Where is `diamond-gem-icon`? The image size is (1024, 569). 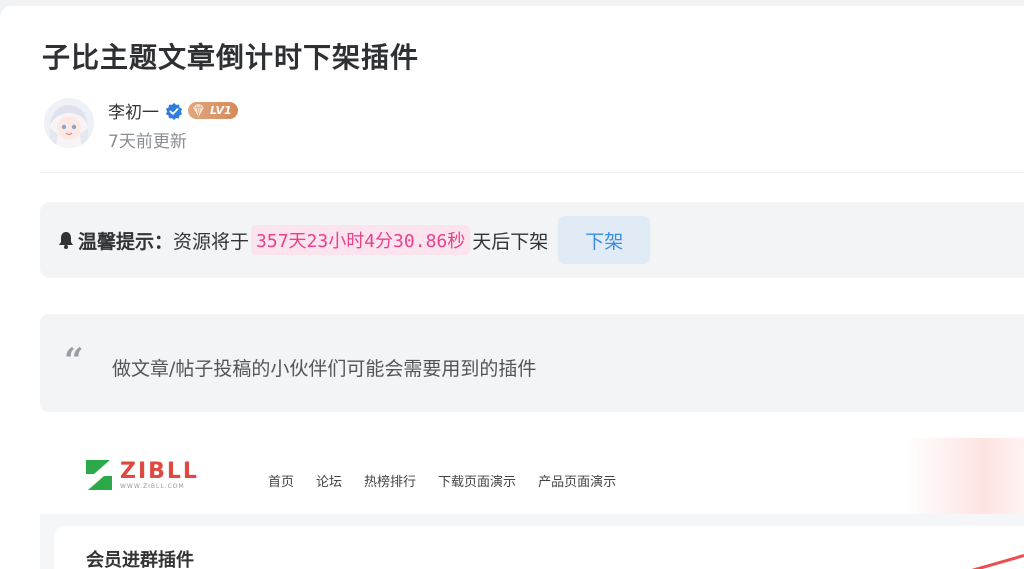 diamond-gem-icon is located at coordinates (198, 110).